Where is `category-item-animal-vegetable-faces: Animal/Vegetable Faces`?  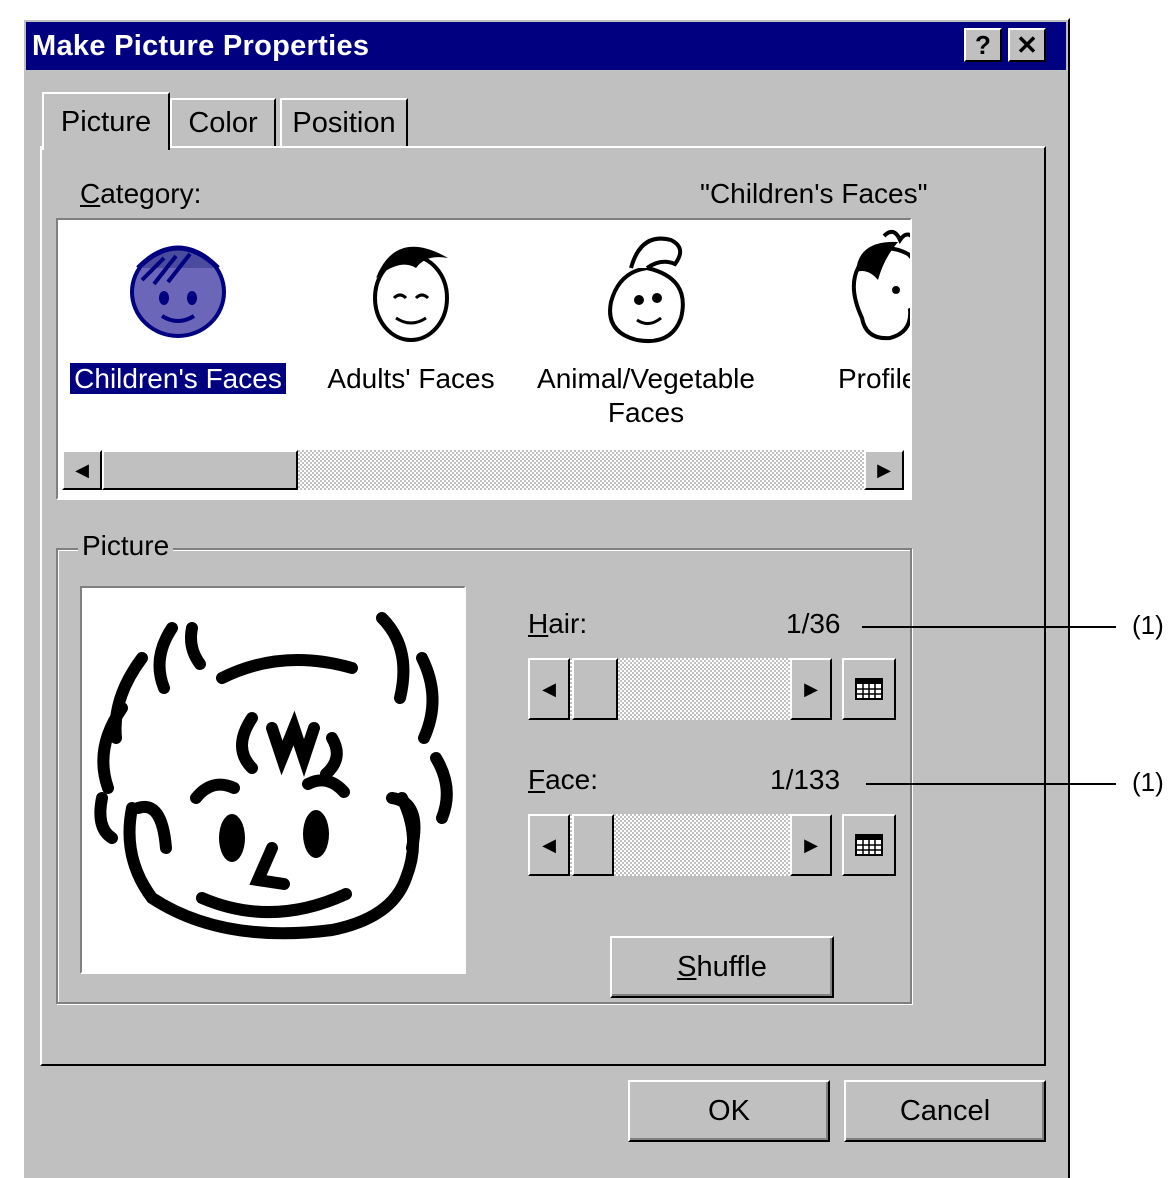 category-item-animal-vegetable-faces: Animal/Vegetable Faces is located at coordinates (646, 329).